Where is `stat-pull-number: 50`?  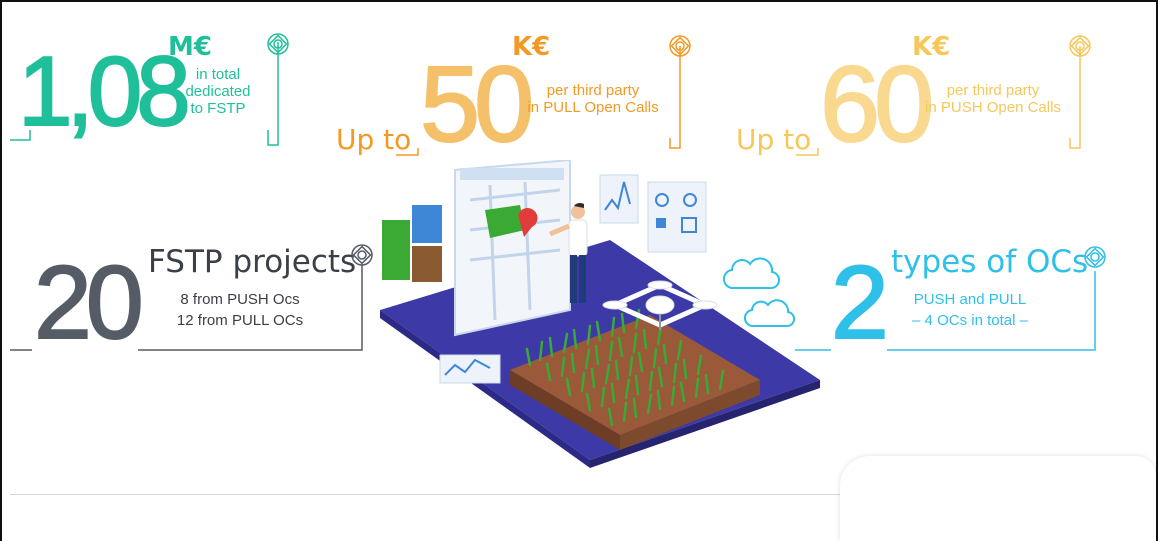
stat-pull-number: 50 is located at coordinates (477, 103).